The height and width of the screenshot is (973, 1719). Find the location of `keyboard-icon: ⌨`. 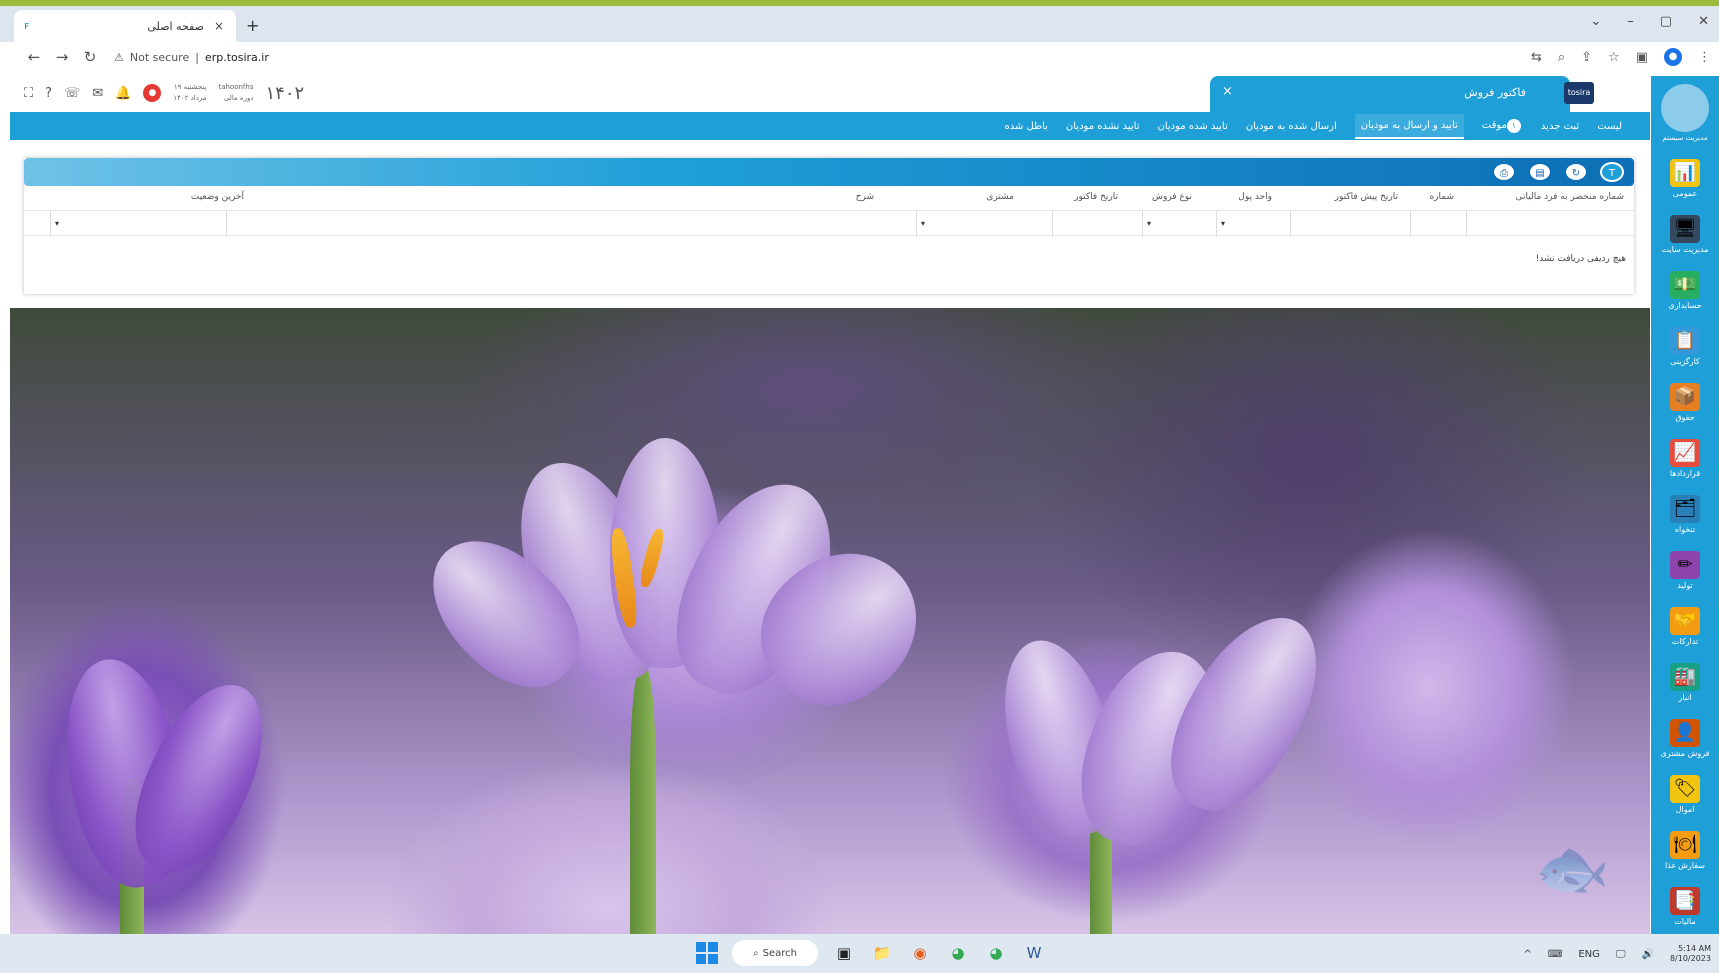

keyboard-icon: ⌨ is located at coordinates (1555, 954).